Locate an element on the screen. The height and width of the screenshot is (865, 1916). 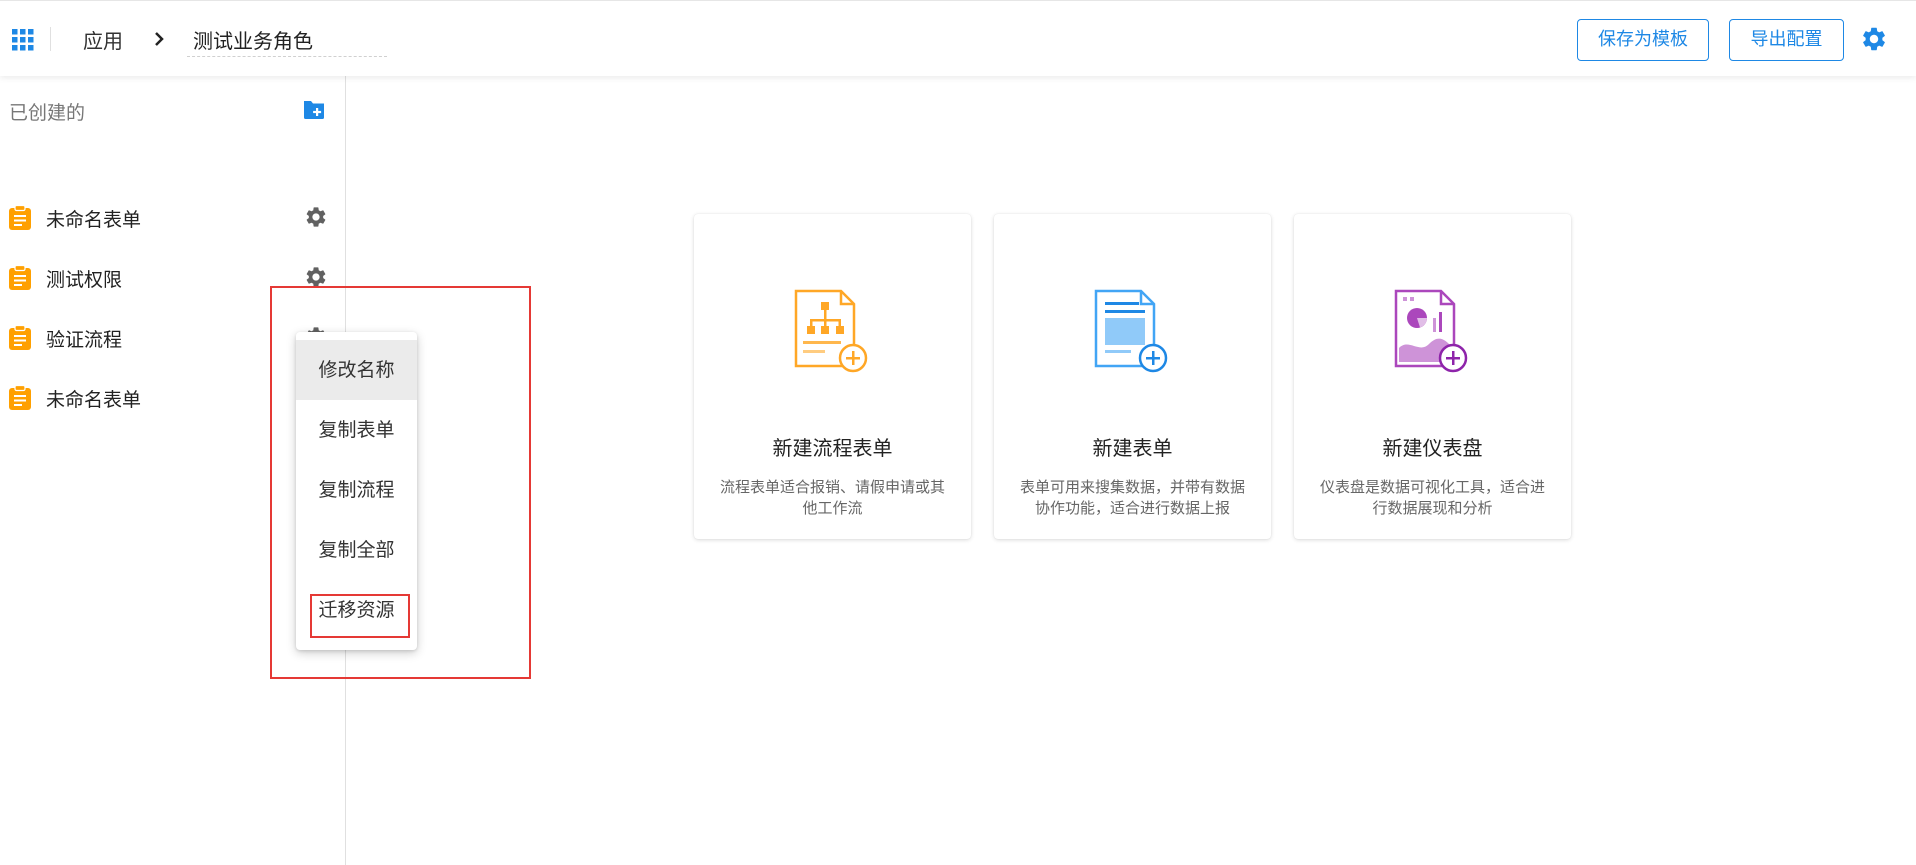
card-description: 流程表单适合报销、请假申请或其他工作流 is located at coordinates (832, 497).